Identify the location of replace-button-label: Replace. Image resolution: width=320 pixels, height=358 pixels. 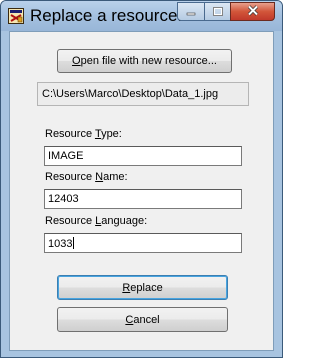
(142, 287).